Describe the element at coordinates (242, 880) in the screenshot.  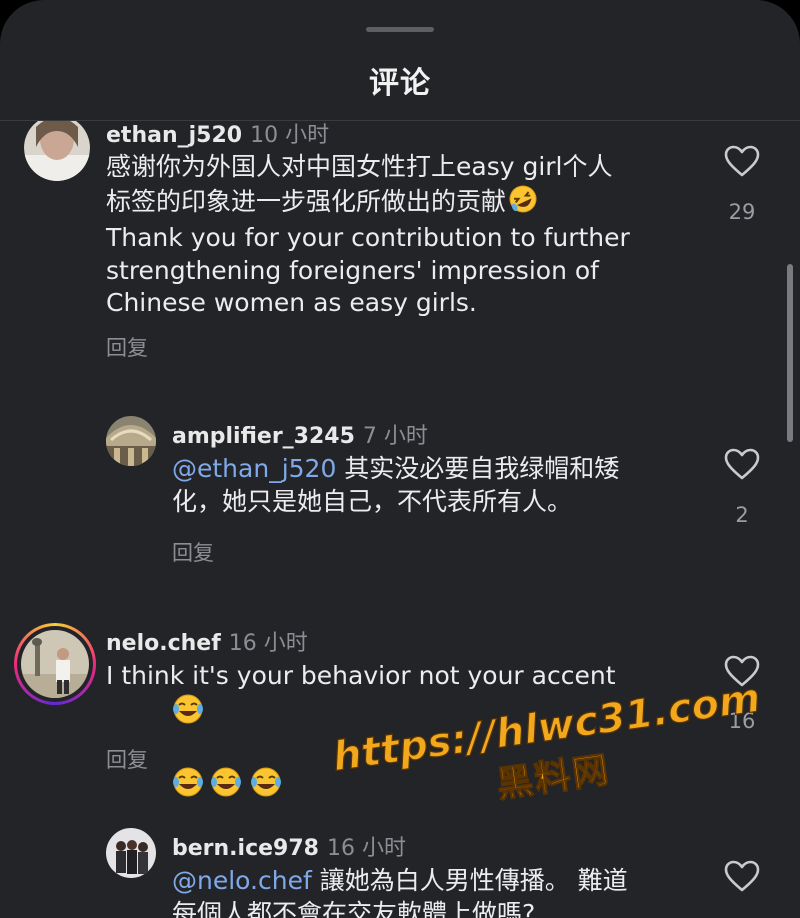
I see `mention-link: @nelo.chef` at that location.